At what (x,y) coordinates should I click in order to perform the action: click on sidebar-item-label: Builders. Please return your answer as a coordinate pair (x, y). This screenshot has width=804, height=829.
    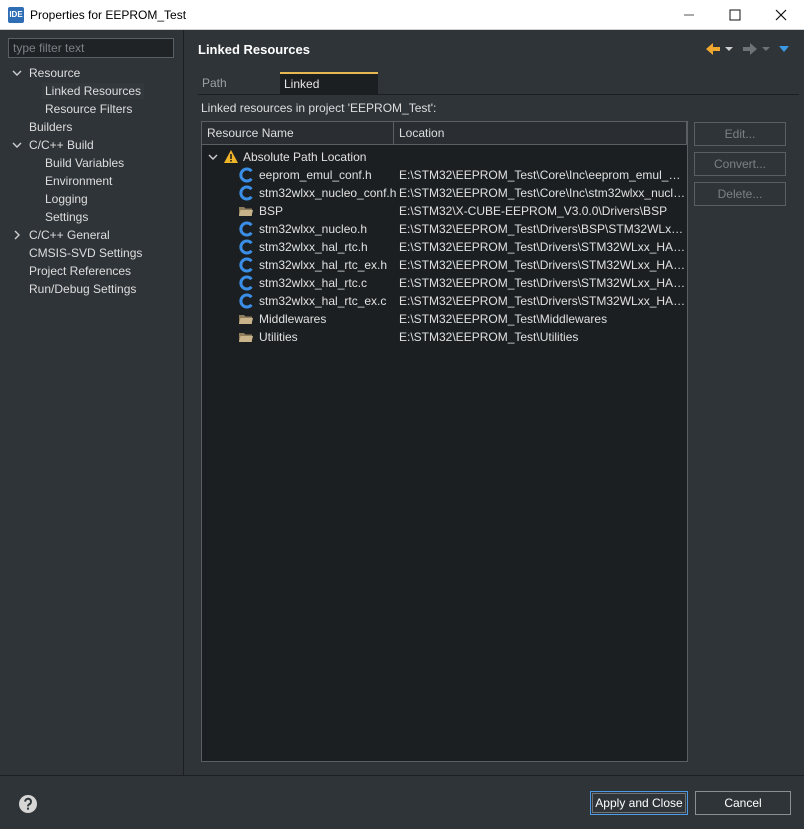
    Looking at the image, I should click on (51, 127).